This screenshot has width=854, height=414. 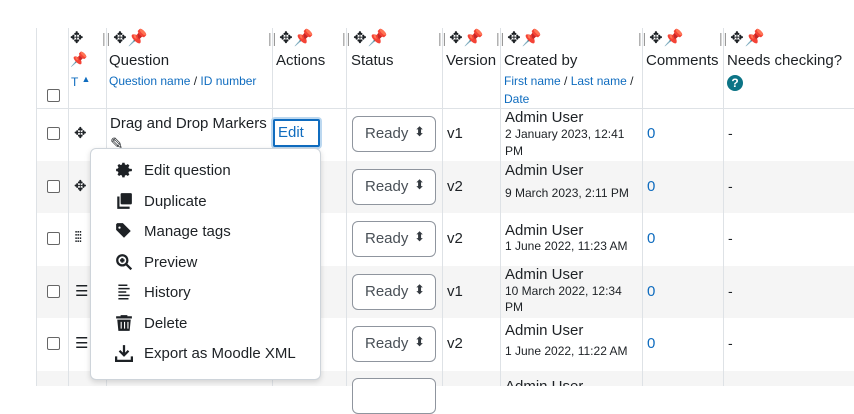 I want to click on menu-item-delete: Delete, so click(x=205, y=324).